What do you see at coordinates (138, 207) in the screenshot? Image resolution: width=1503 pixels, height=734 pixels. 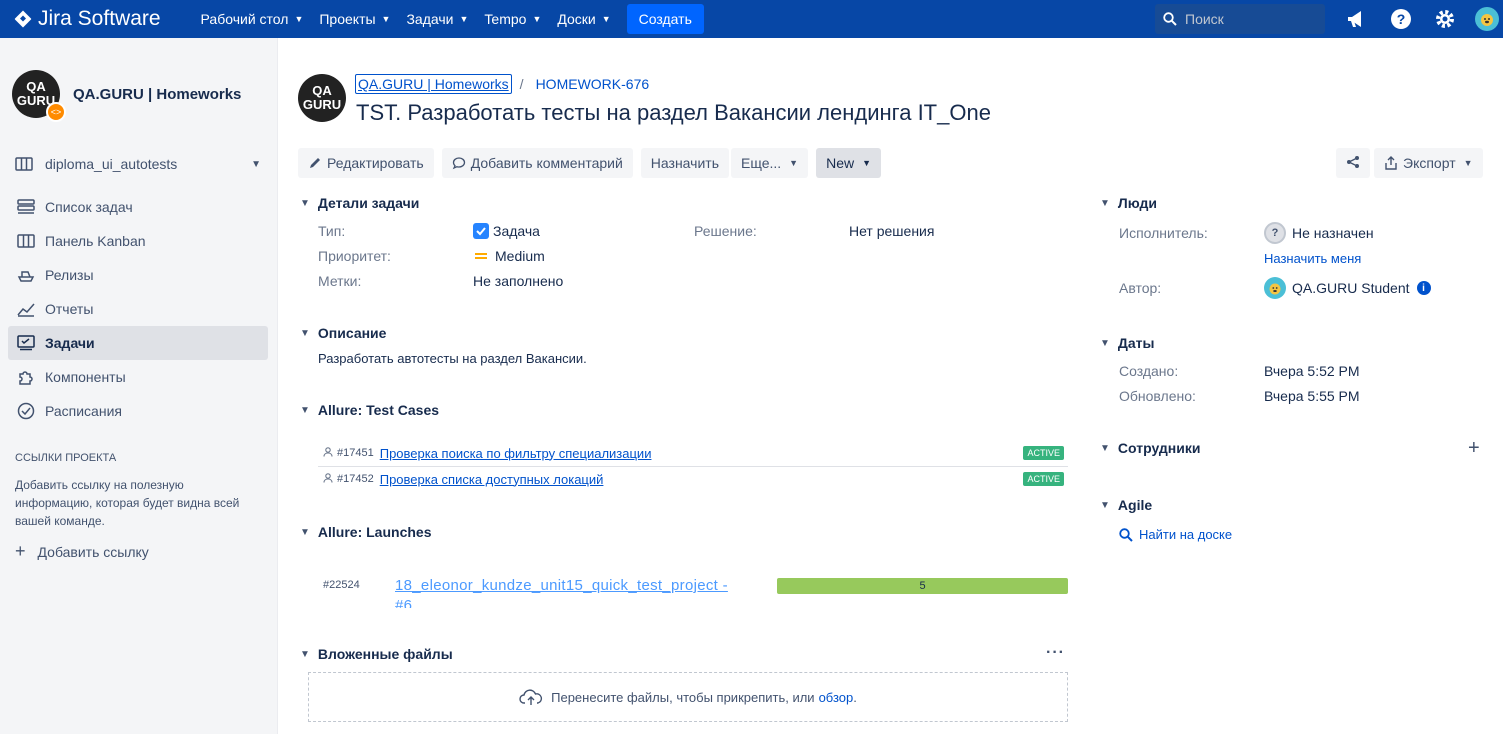 I see `sidebar-item-backlog: Список задач` at bounding box center [138, 207].